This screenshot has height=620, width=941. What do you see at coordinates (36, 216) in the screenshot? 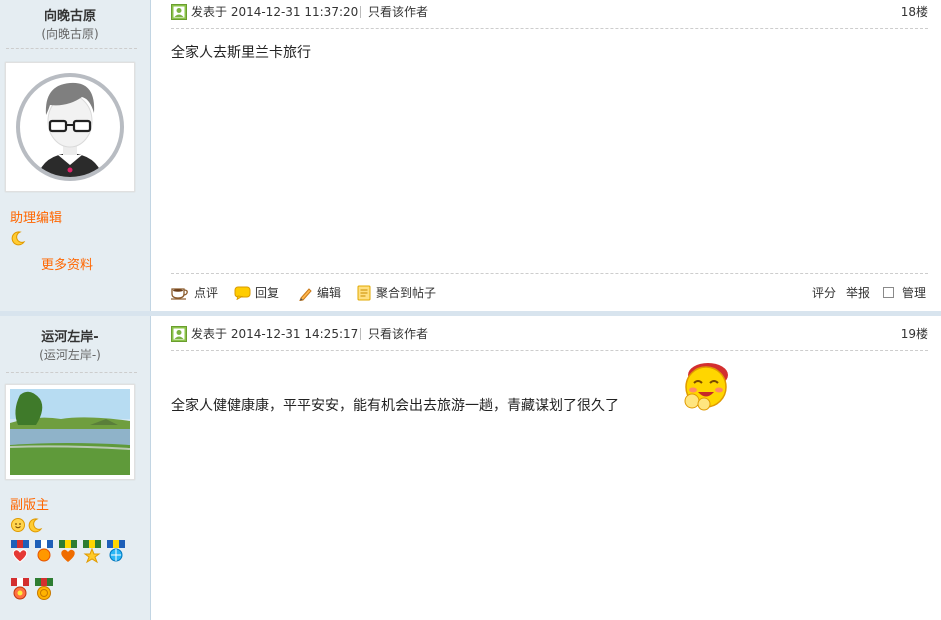
I see `user-role: 助理编辑` at bounding box center [36, 216].